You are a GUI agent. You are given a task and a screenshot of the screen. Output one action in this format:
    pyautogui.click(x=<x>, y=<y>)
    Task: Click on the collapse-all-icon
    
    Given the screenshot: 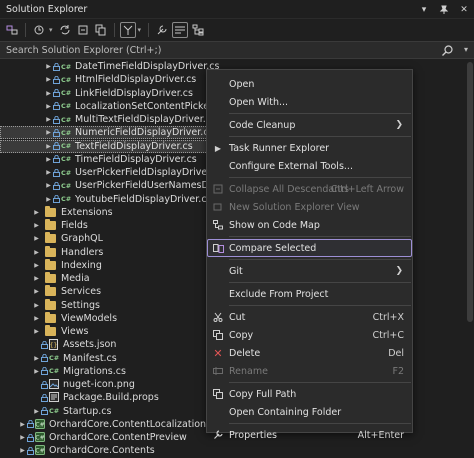 What is the action you would take?
    pyautogui.click(x=83, y=30)
    